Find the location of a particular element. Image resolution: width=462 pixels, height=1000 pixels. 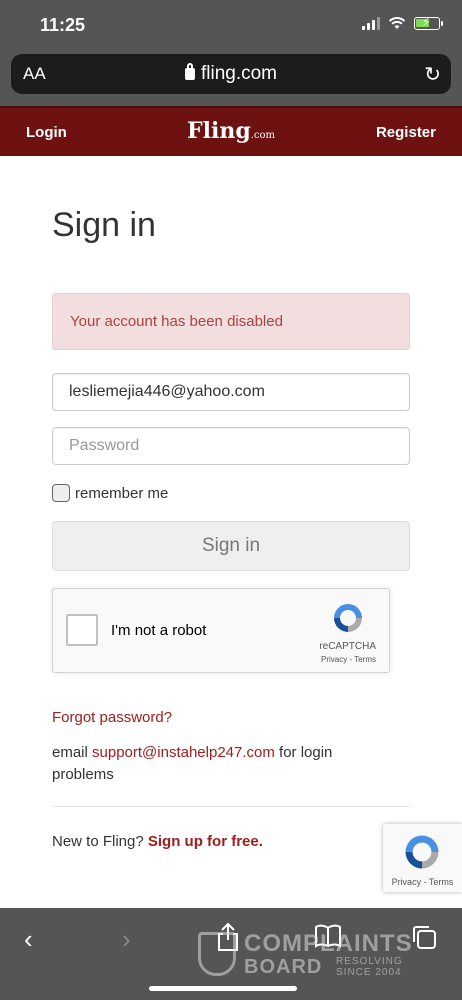

remember-me-checkbox is located at coordinates (61, 493).